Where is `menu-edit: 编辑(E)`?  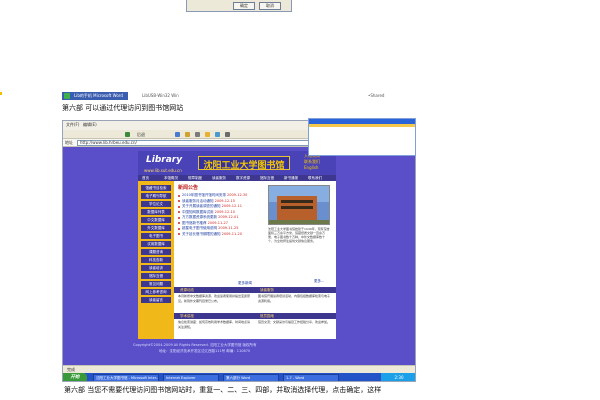 menu-edit: 编辑(E) is located at coordinates (90, 125).